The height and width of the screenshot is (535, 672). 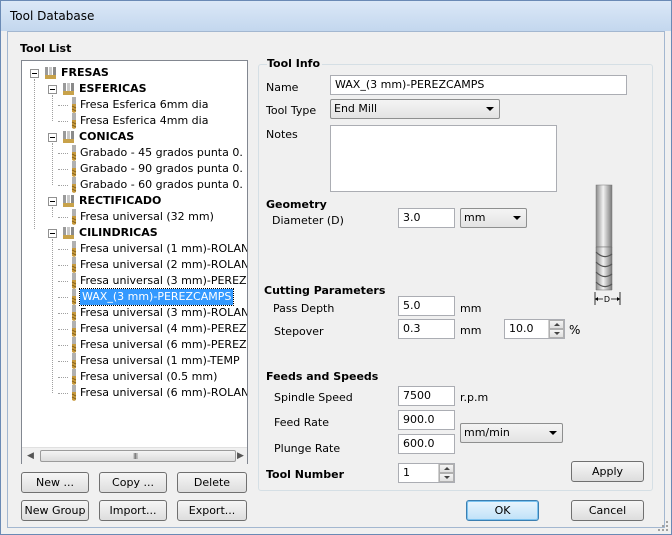 I want to click on plunge-rate-input: 600.0, so click(x=426, y=444).